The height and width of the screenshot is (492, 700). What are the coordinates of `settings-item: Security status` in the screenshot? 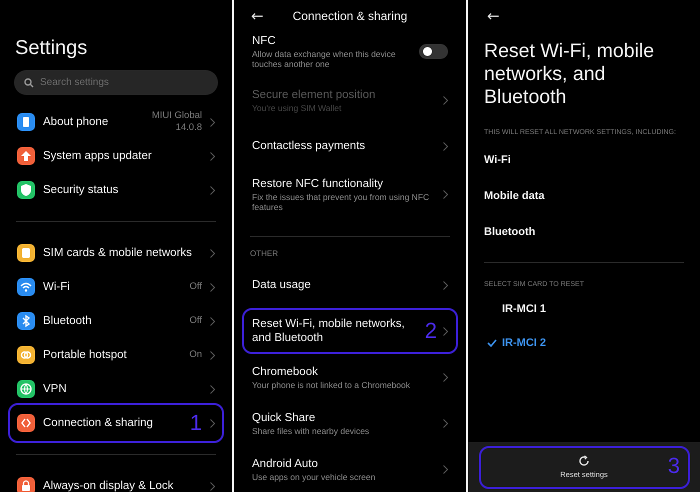 It's located at (116, 190).